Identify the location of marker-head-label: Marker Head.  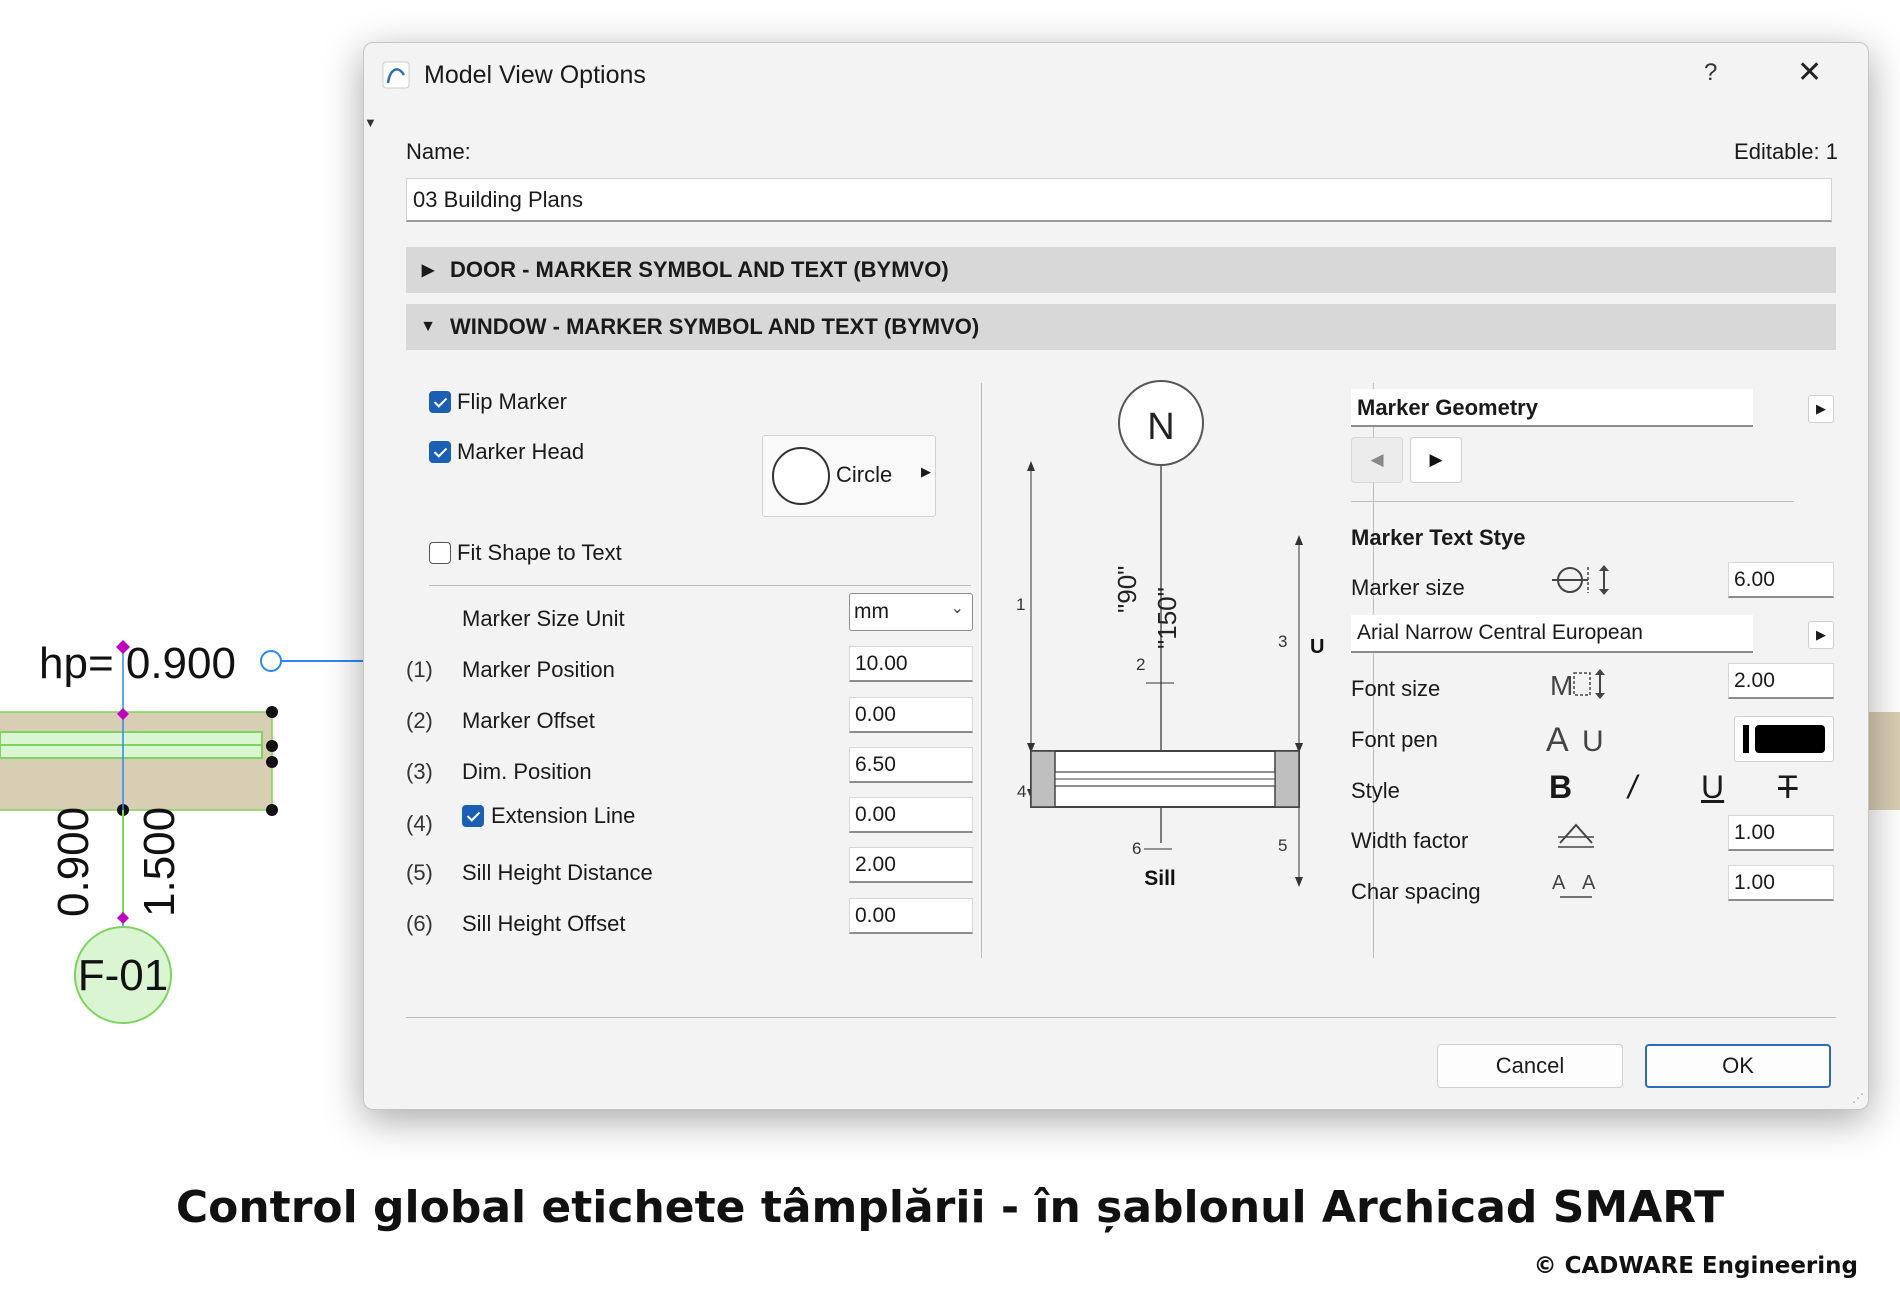
(521, 451).